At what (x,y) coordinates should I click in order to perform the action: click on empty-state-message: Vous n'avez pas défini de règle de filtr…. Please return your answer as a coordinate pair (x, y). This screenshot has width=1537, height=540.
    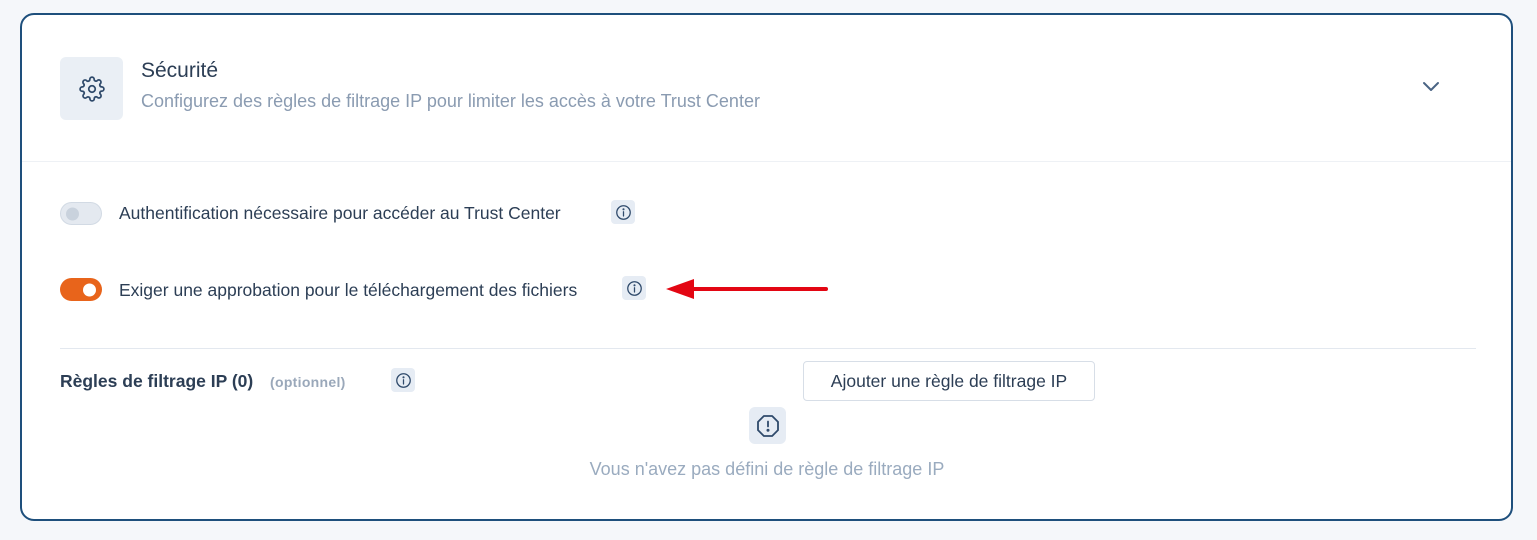
    Looking at the image, I should click on (767, 469).